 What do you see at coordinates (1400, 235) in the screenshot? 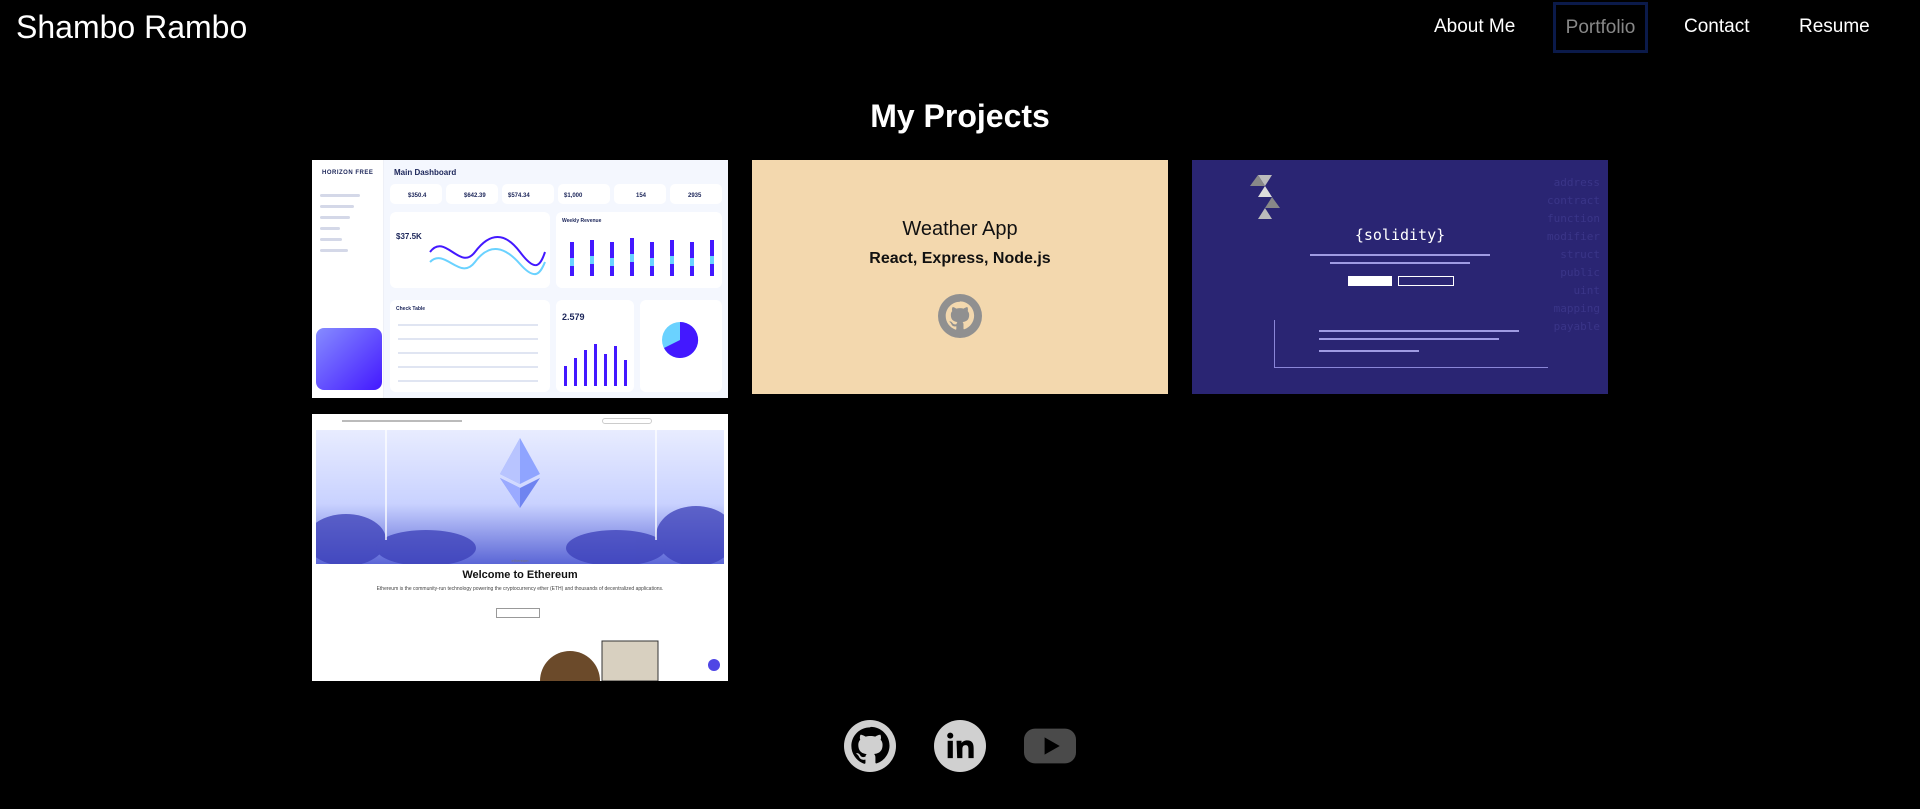
I see `thumb-title: {solidity}` at bounding box center [1400, 235].